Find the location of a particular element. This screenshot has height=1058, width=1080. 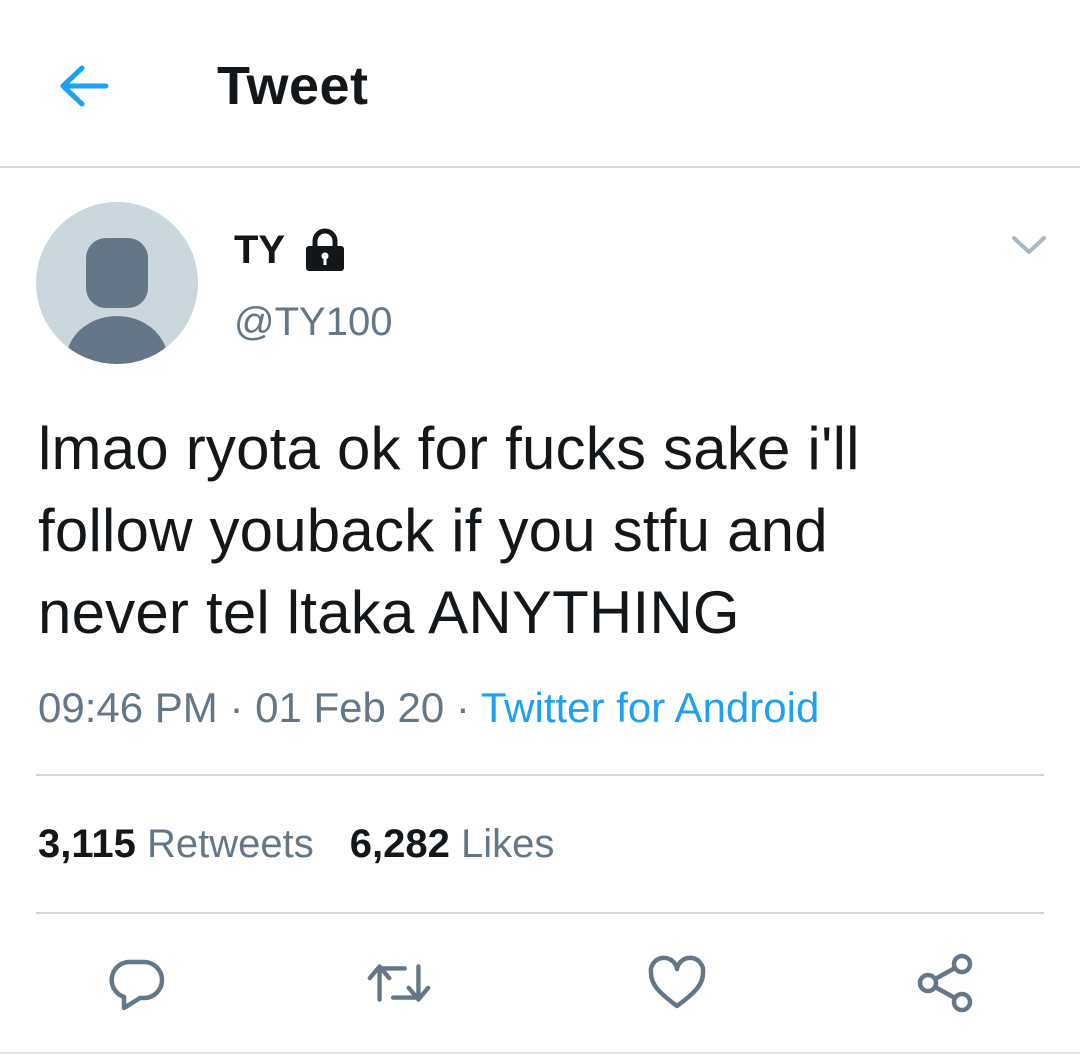

back-arrow-icon is located at coordinates (84, 86).